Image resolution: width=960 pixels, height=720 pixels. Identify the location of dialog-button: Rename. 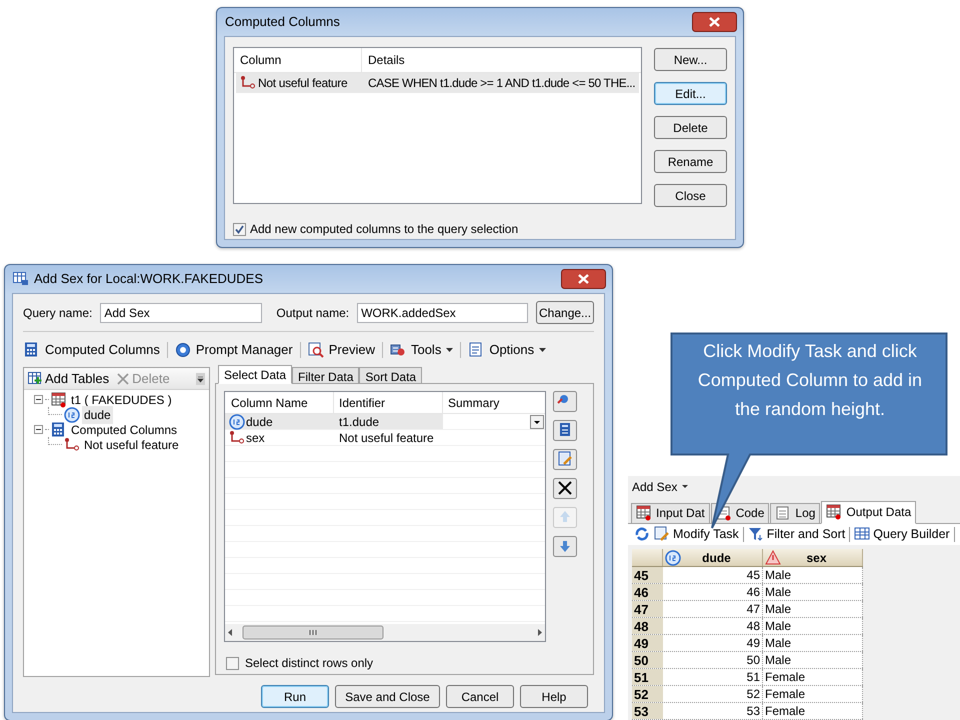
(690, 161).